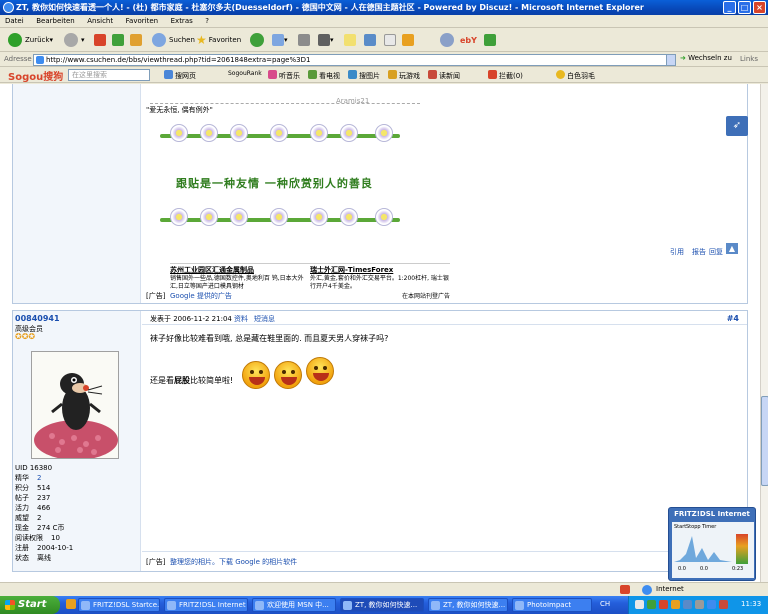 The height and width of the screenshot is (614, 768). Describe the element at coordinates (30, 40) in the screenshot. I see `back-button: Zurück ▾` at that location.